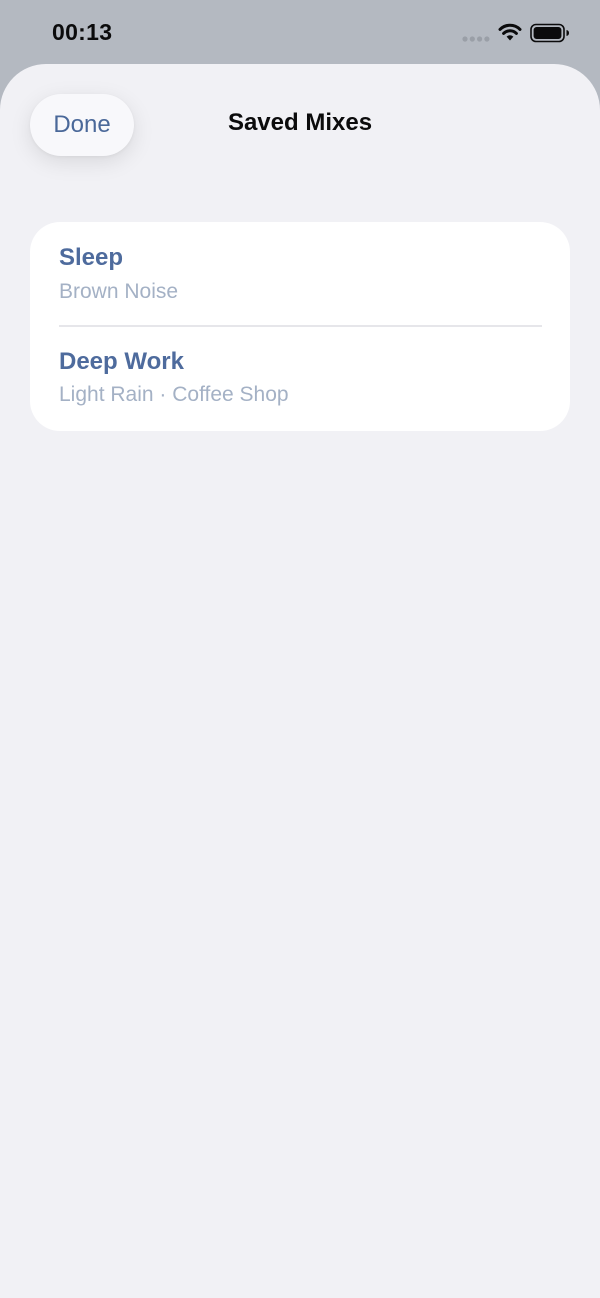 Image resolution: width=600 pixels, height=1298 pixels. I want to click on status-bar: 00:13, so click(300, 32).